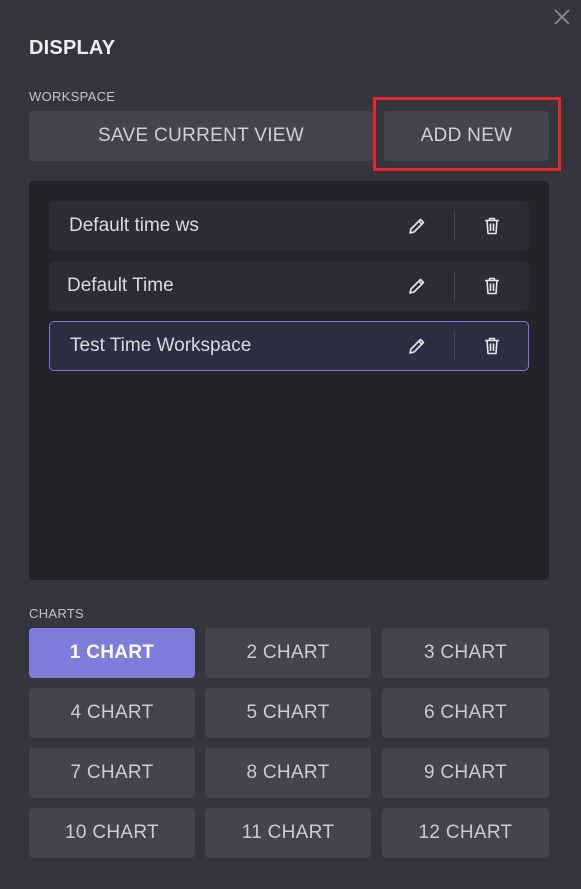 The image size is (581, 889). I want to click on workspace-item-name: Default time ws, so click(134, 225).